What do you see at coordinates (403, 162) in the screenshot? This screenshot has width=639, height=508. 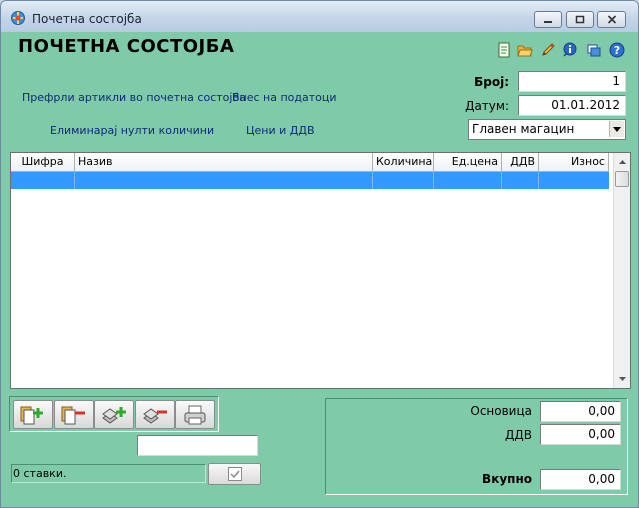 I see `col-header-quantity: Количина` at bounding box center [403, 162].